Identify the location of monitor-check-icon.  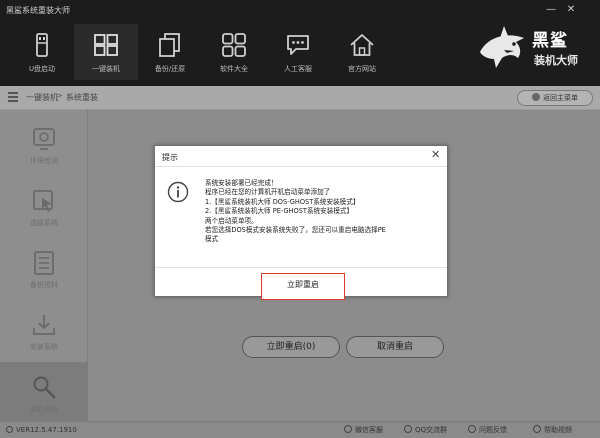
(44, 139).